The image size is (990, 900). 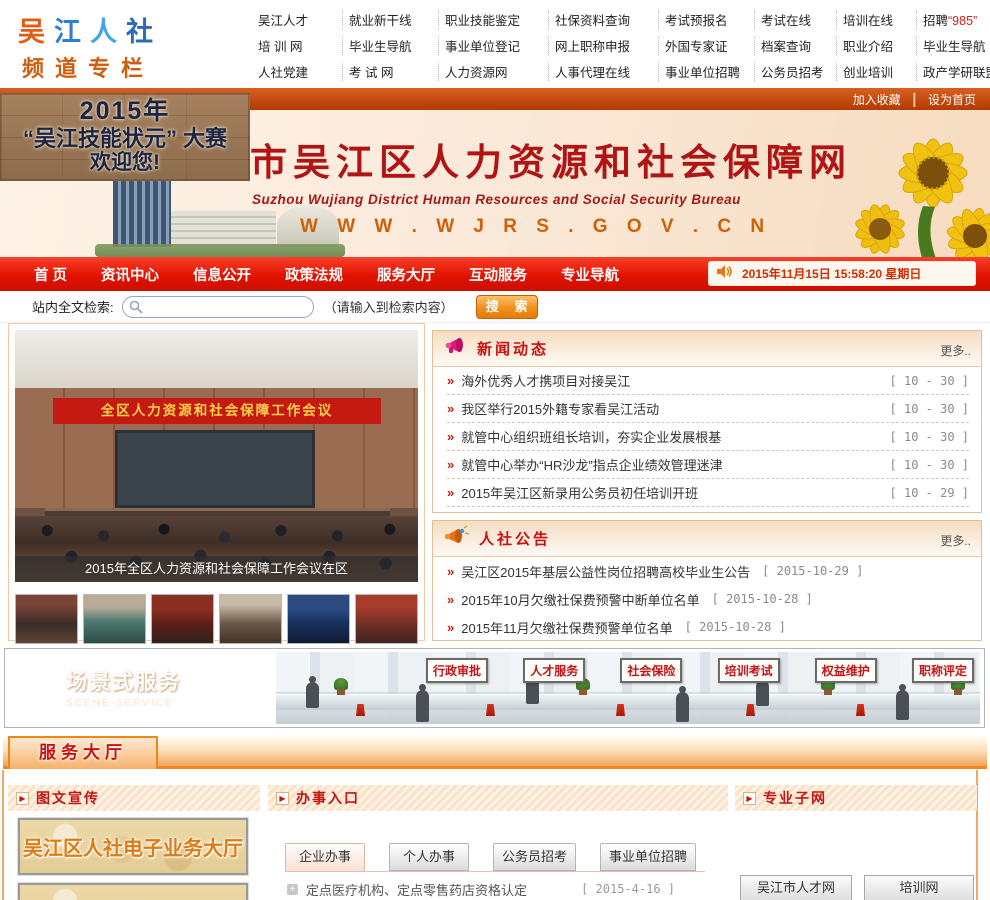 What do you see at coordinates (876, 71) in the screenshot?
I see `top-link: 创业培训` at bounding box center [876, 71].